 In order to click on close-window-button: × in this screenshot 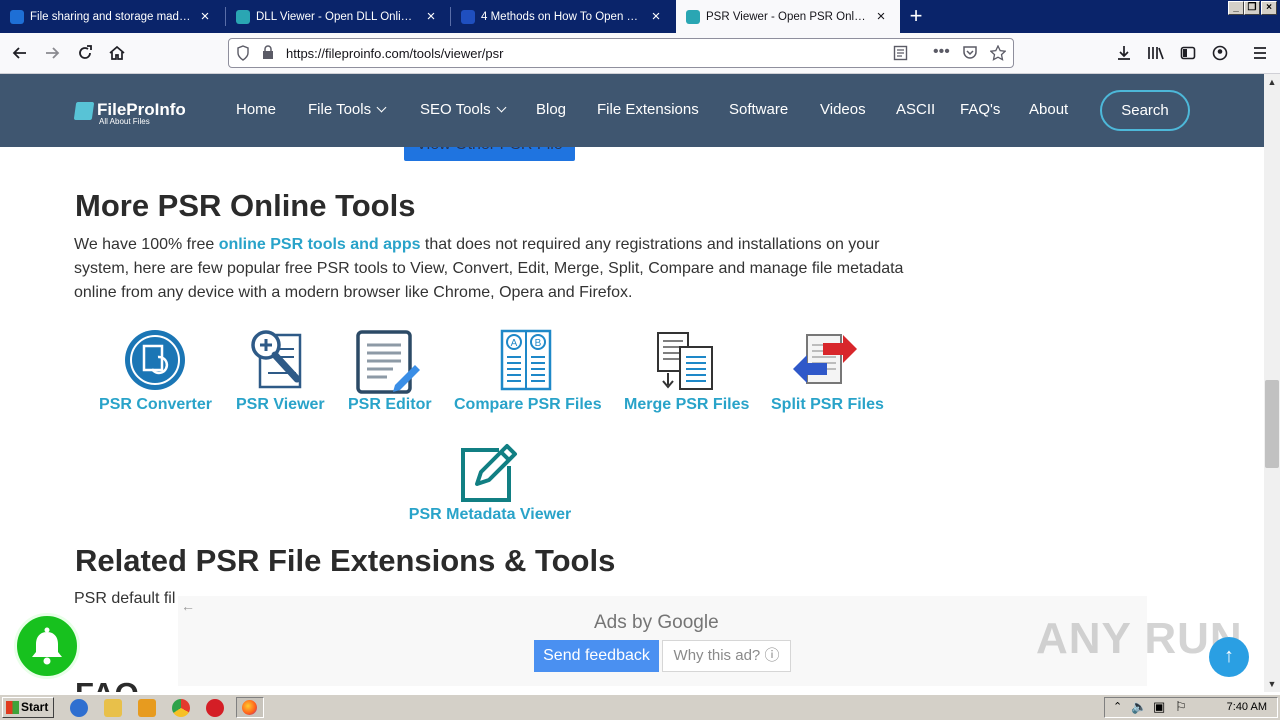, I will do `click(1269, 8)`.